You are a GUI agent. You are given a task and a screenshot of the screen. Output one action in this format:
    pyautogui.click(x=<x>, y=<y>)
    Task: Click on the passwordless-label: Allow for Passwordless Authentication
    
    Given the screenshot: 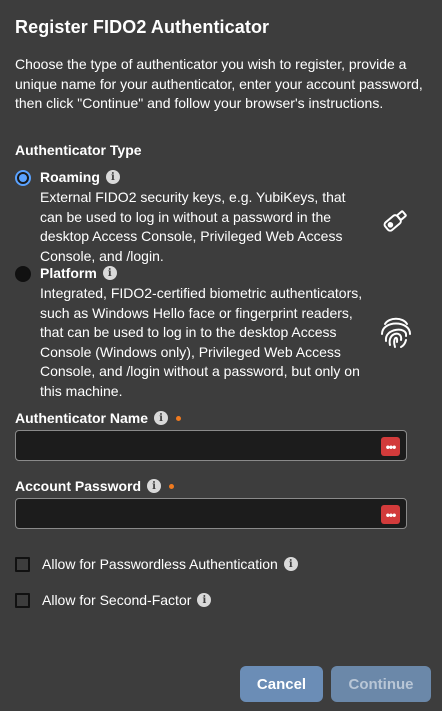 What is the action you would take?
    pyautogui.click(x=160, y=564)
    